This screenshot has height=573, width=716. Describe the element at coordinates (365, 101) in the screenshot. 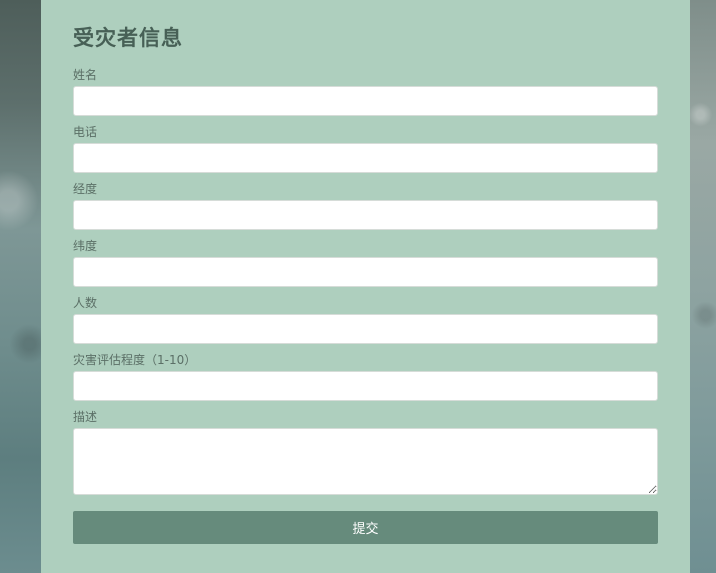

I see `name-input` at that location.